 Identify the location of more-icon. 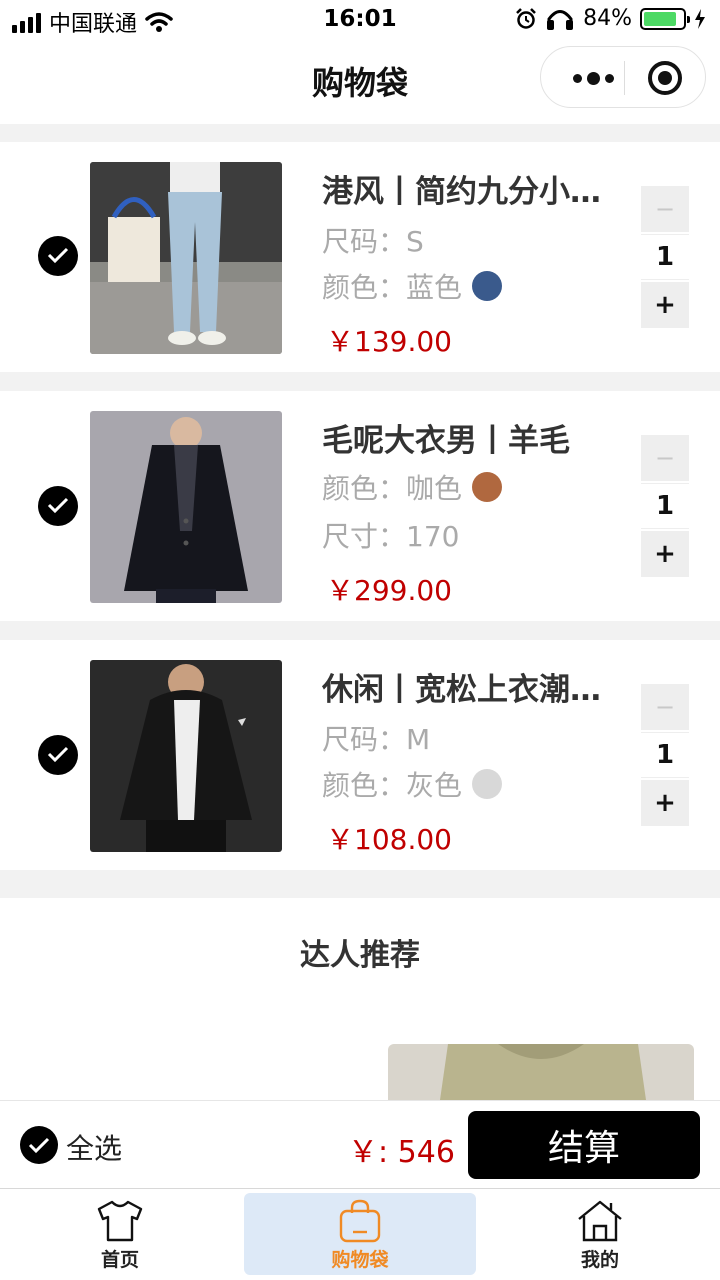
(593, 78).